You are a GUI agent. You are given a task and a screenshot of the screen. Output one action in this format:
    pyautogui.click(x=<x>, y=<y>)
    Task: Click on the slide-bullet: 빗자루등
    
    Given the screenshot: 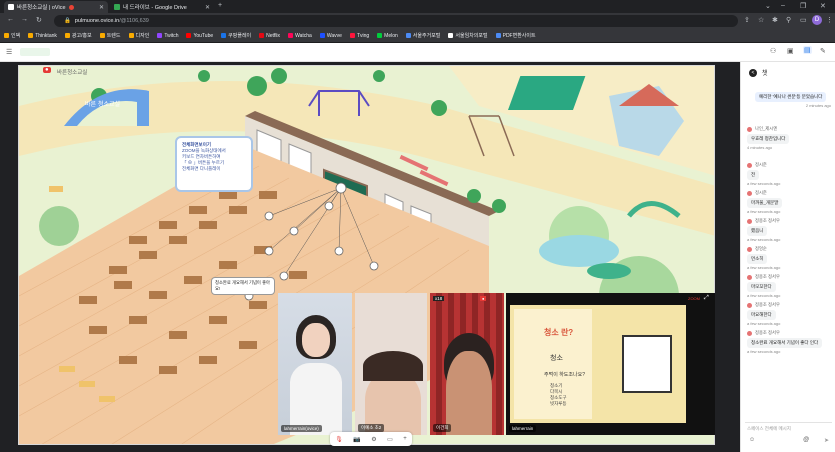 What is the action you would take?
    pyautogui.click(x=558, y=403)
    